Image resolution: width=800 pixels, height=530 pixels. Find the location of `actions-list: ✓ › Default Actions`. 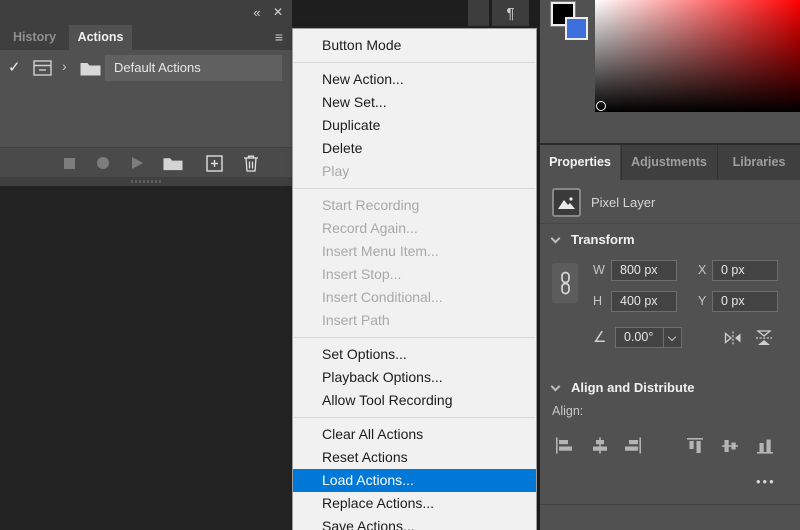

actions-list: ✓ › Default Actions is located at coordinates (146, 98).